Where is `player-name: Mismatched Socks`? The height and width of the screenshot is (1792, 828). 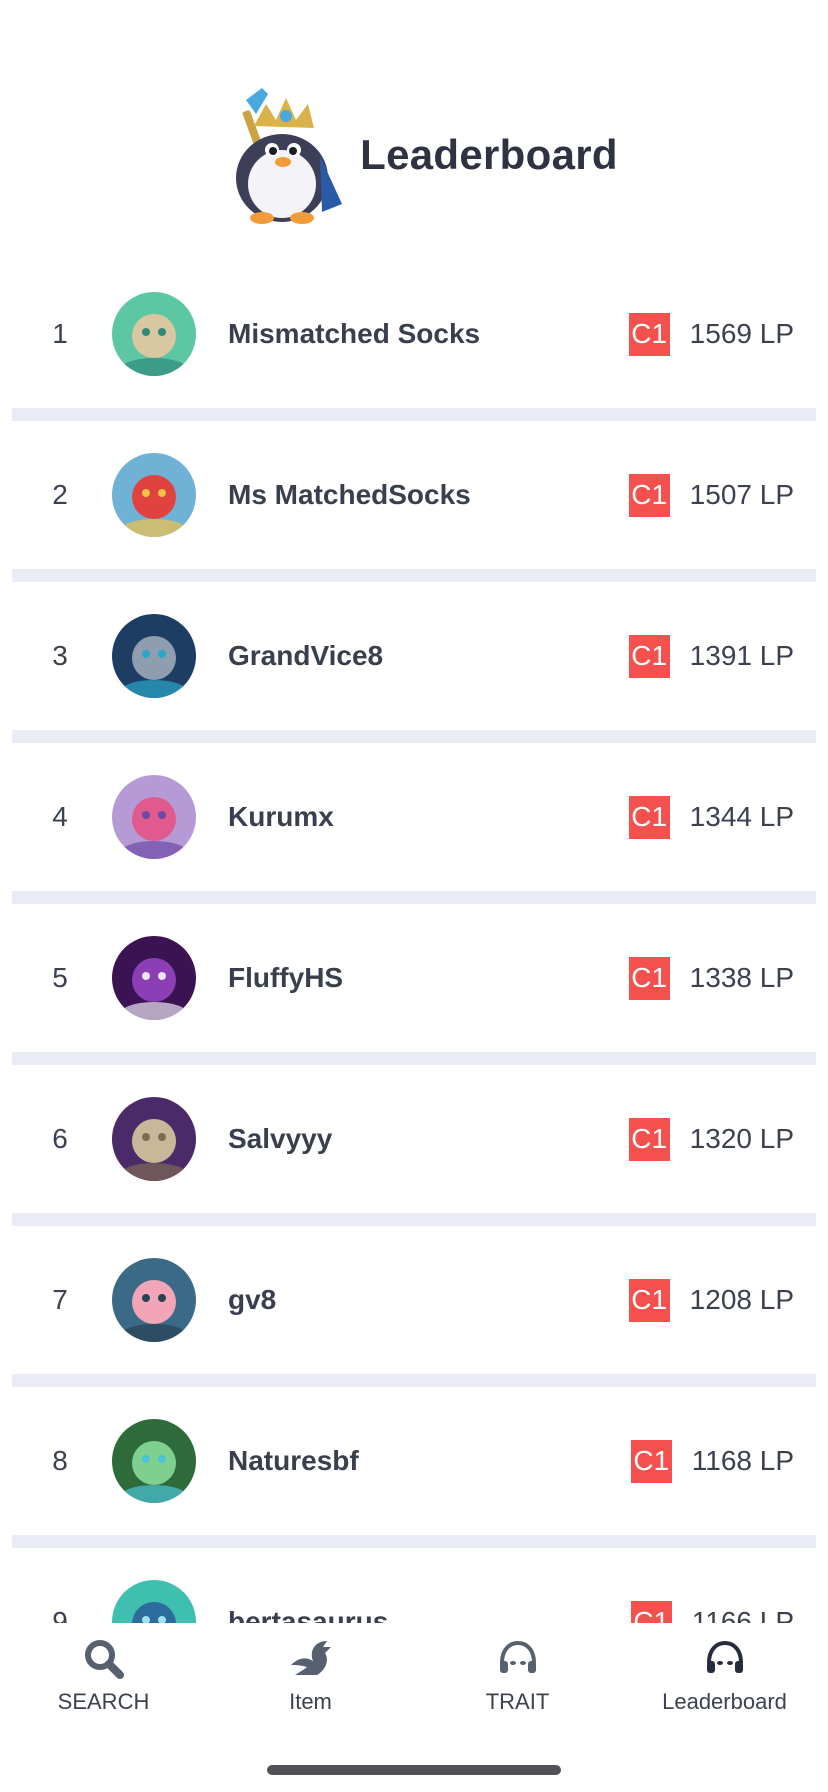 player-name: Mismatched Socks is located at coordinates (354, 333).